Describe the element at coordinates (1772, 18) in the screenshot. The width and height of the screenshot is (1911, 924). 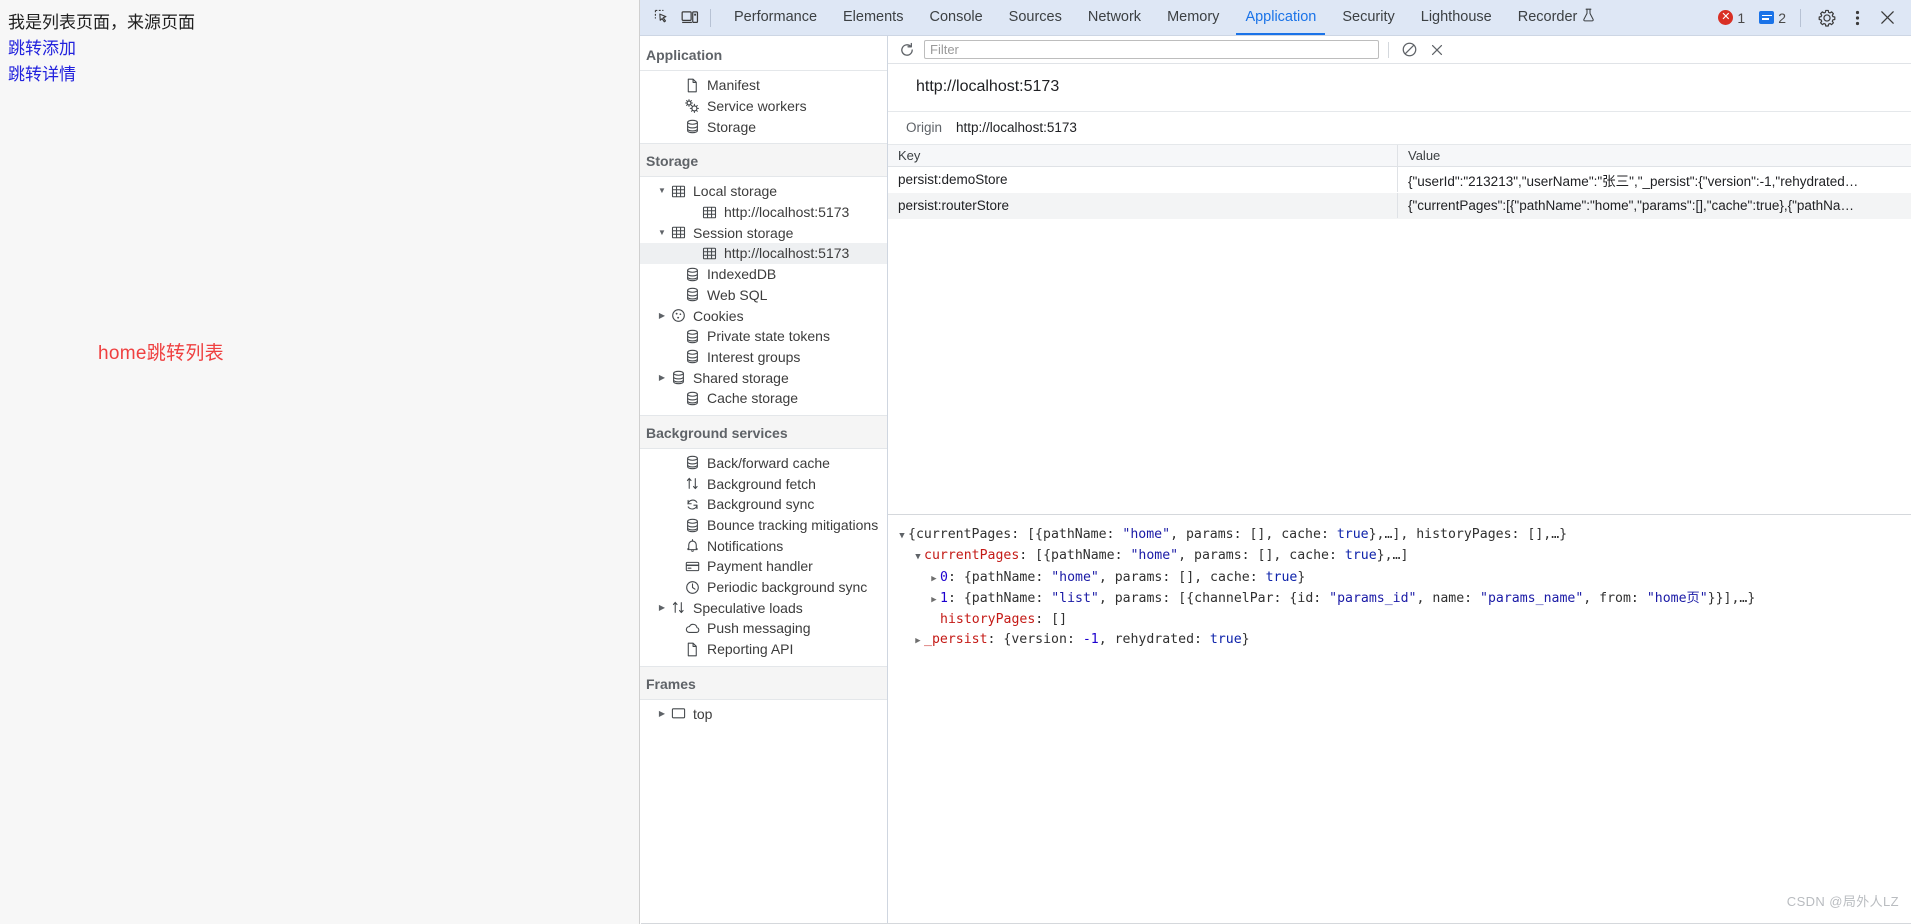
I see `warning-badge: 2` at that location.